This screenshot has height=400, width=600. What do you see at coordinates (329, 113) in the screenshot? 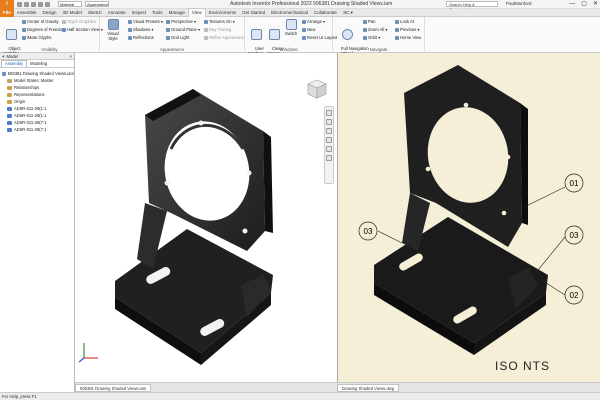
I see `steering-wheel-icon` at bounding box center [329, 113].